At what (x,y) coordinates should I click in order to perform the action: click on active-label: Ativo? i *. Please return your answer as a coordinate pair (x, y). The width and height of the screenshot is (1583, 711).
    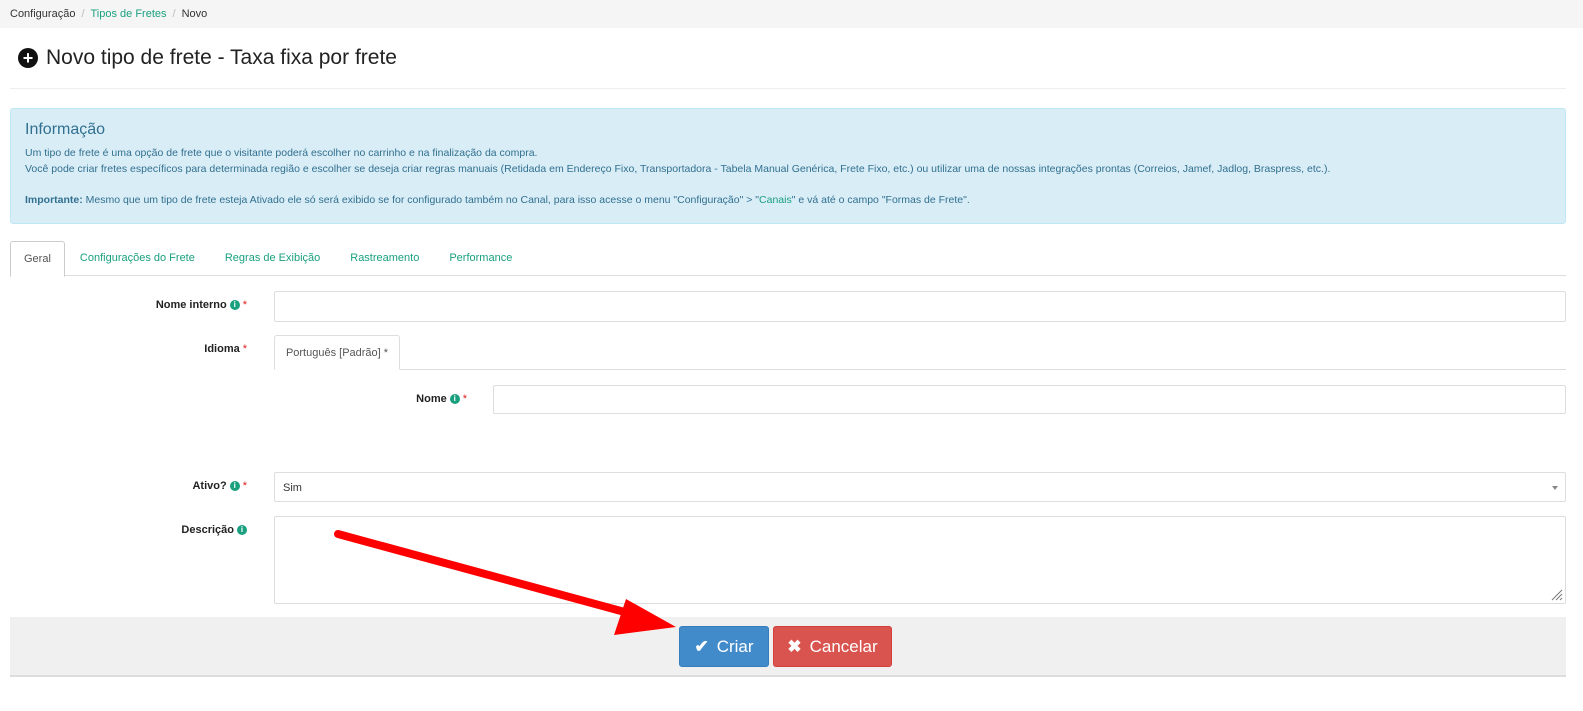
    Looking at the image, I should click on (173, 486).